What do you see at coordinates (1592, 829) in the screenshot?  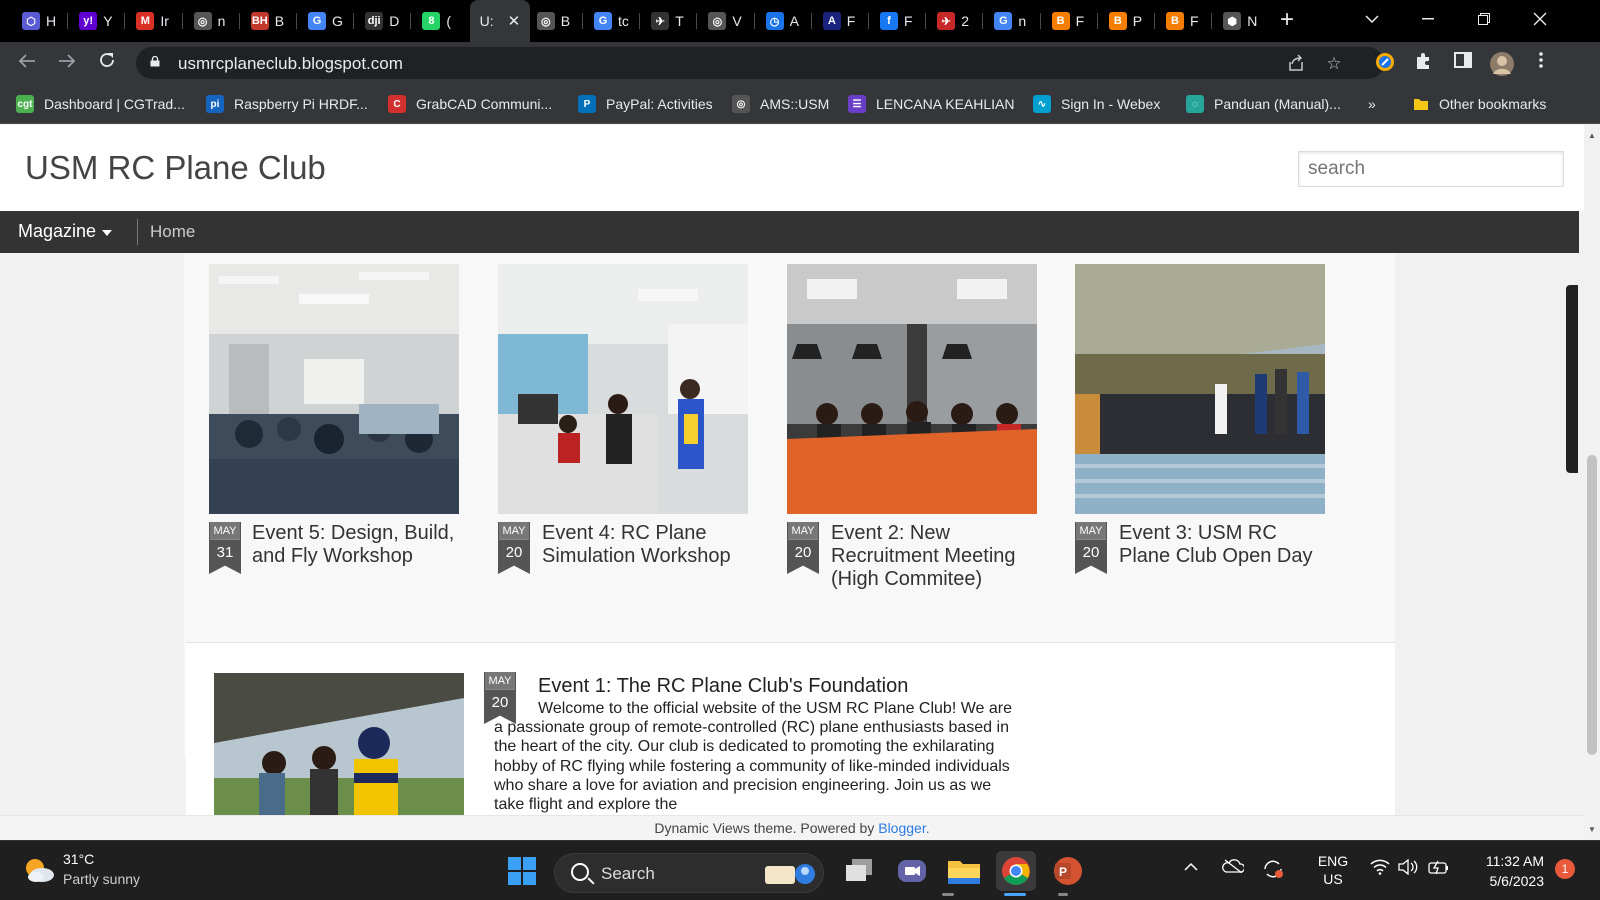 I see `scroll-down-arrow-icon: ▼` at bounding box center [1592, 829].